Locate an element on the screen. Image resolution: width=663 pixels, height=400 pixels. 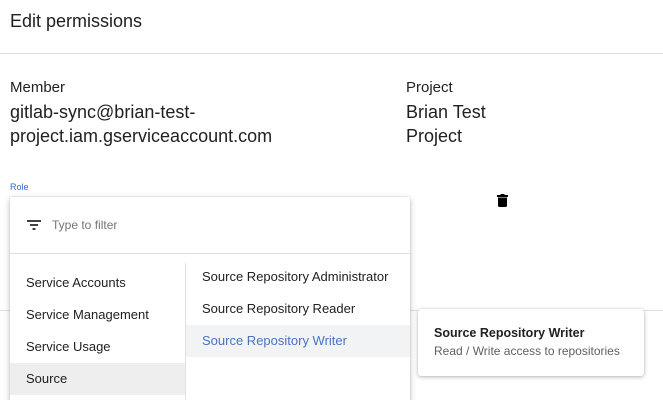
member-label: Member is located at coordinates (38, 87).